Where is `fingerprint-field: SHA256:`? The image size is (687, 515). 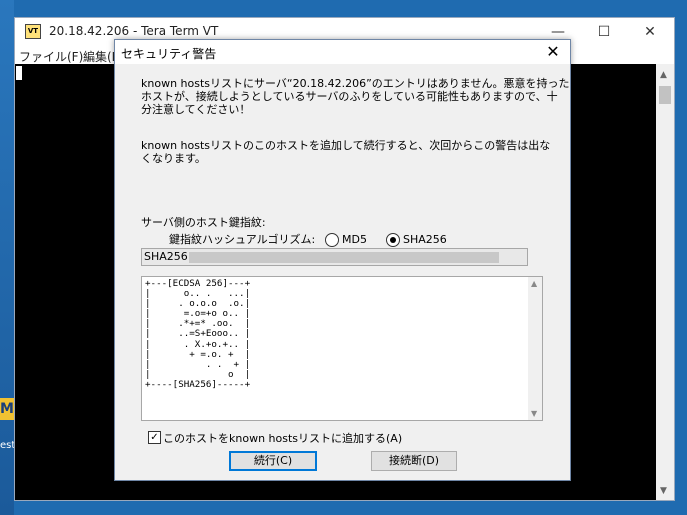
fingerprint-field: SHA256: is located at coordinates (334, 257).